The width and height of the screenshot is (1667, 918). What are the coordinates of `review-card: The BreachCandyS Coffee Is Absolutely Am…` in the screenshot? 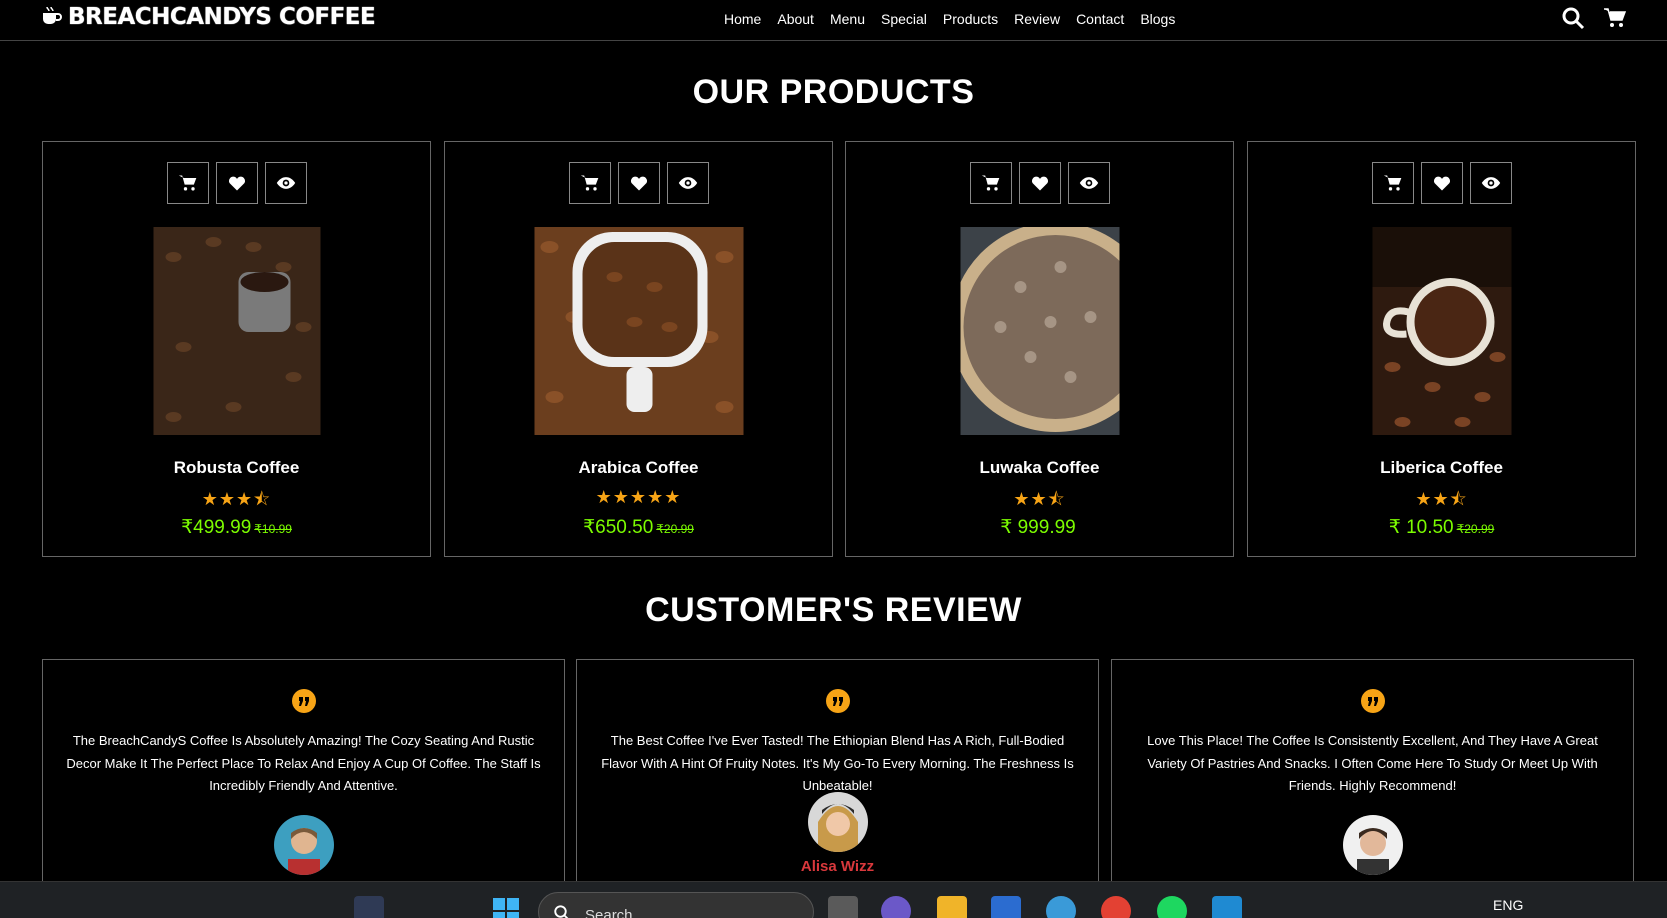 It's located at (303, 779).